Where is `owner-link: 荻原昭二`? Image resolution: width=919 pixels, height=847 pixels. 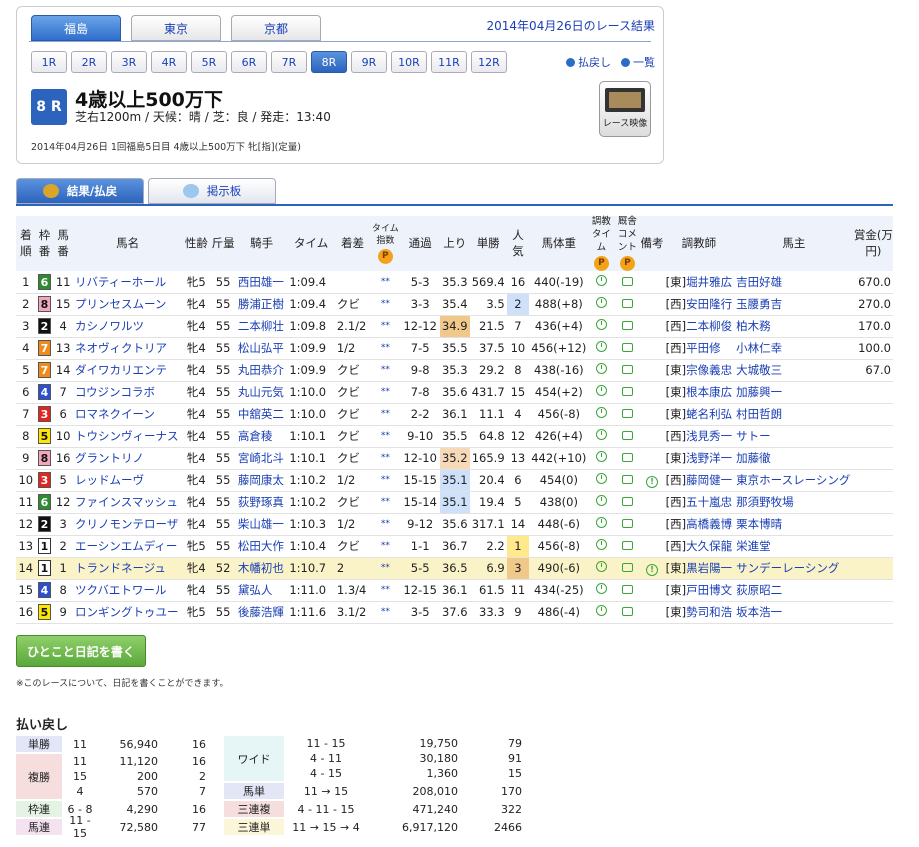
owner-link: 荻原昭二 is located at coordinates (794, 590).